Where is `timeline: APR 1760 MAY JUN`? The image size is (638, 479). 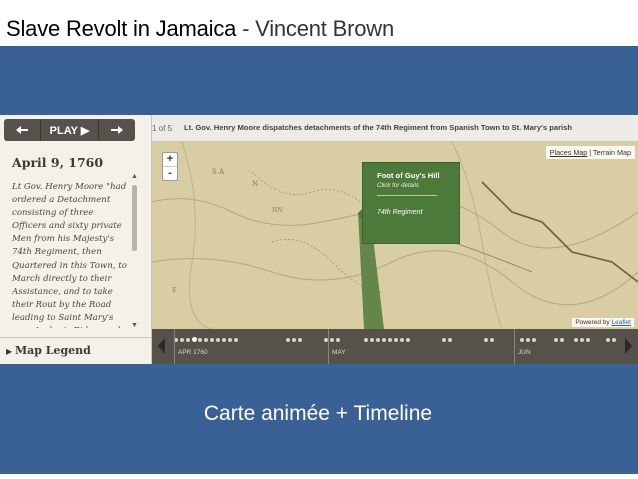 timeline: APR 1760 MAY JUN is located at coordinates (395, 346).